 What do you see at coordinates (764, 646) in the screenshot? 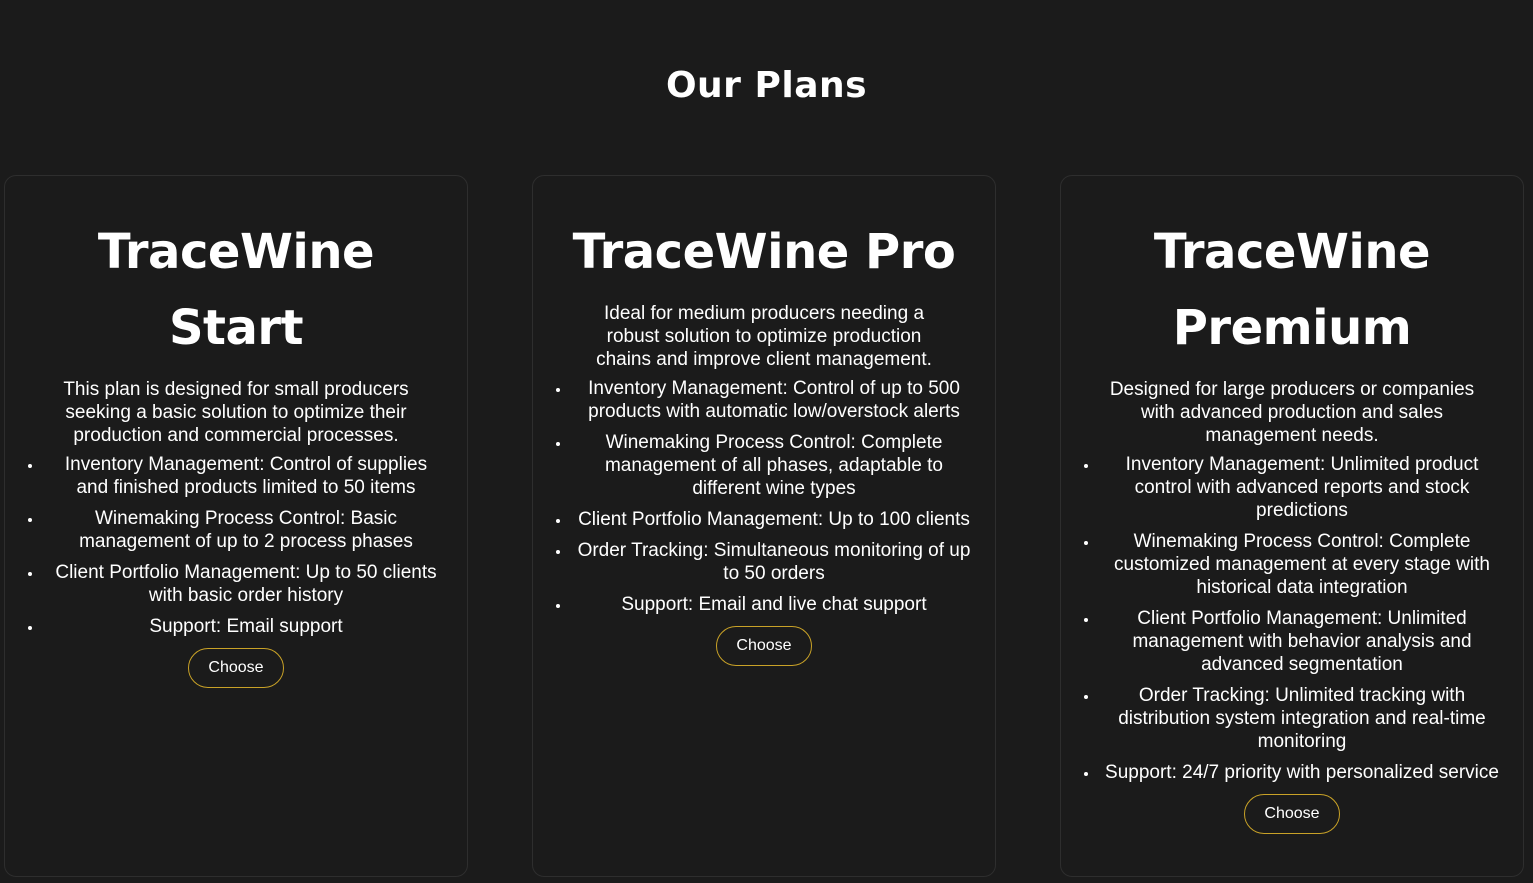
I see `choose-button-pro: Choose` at bounding box center [764, 646].